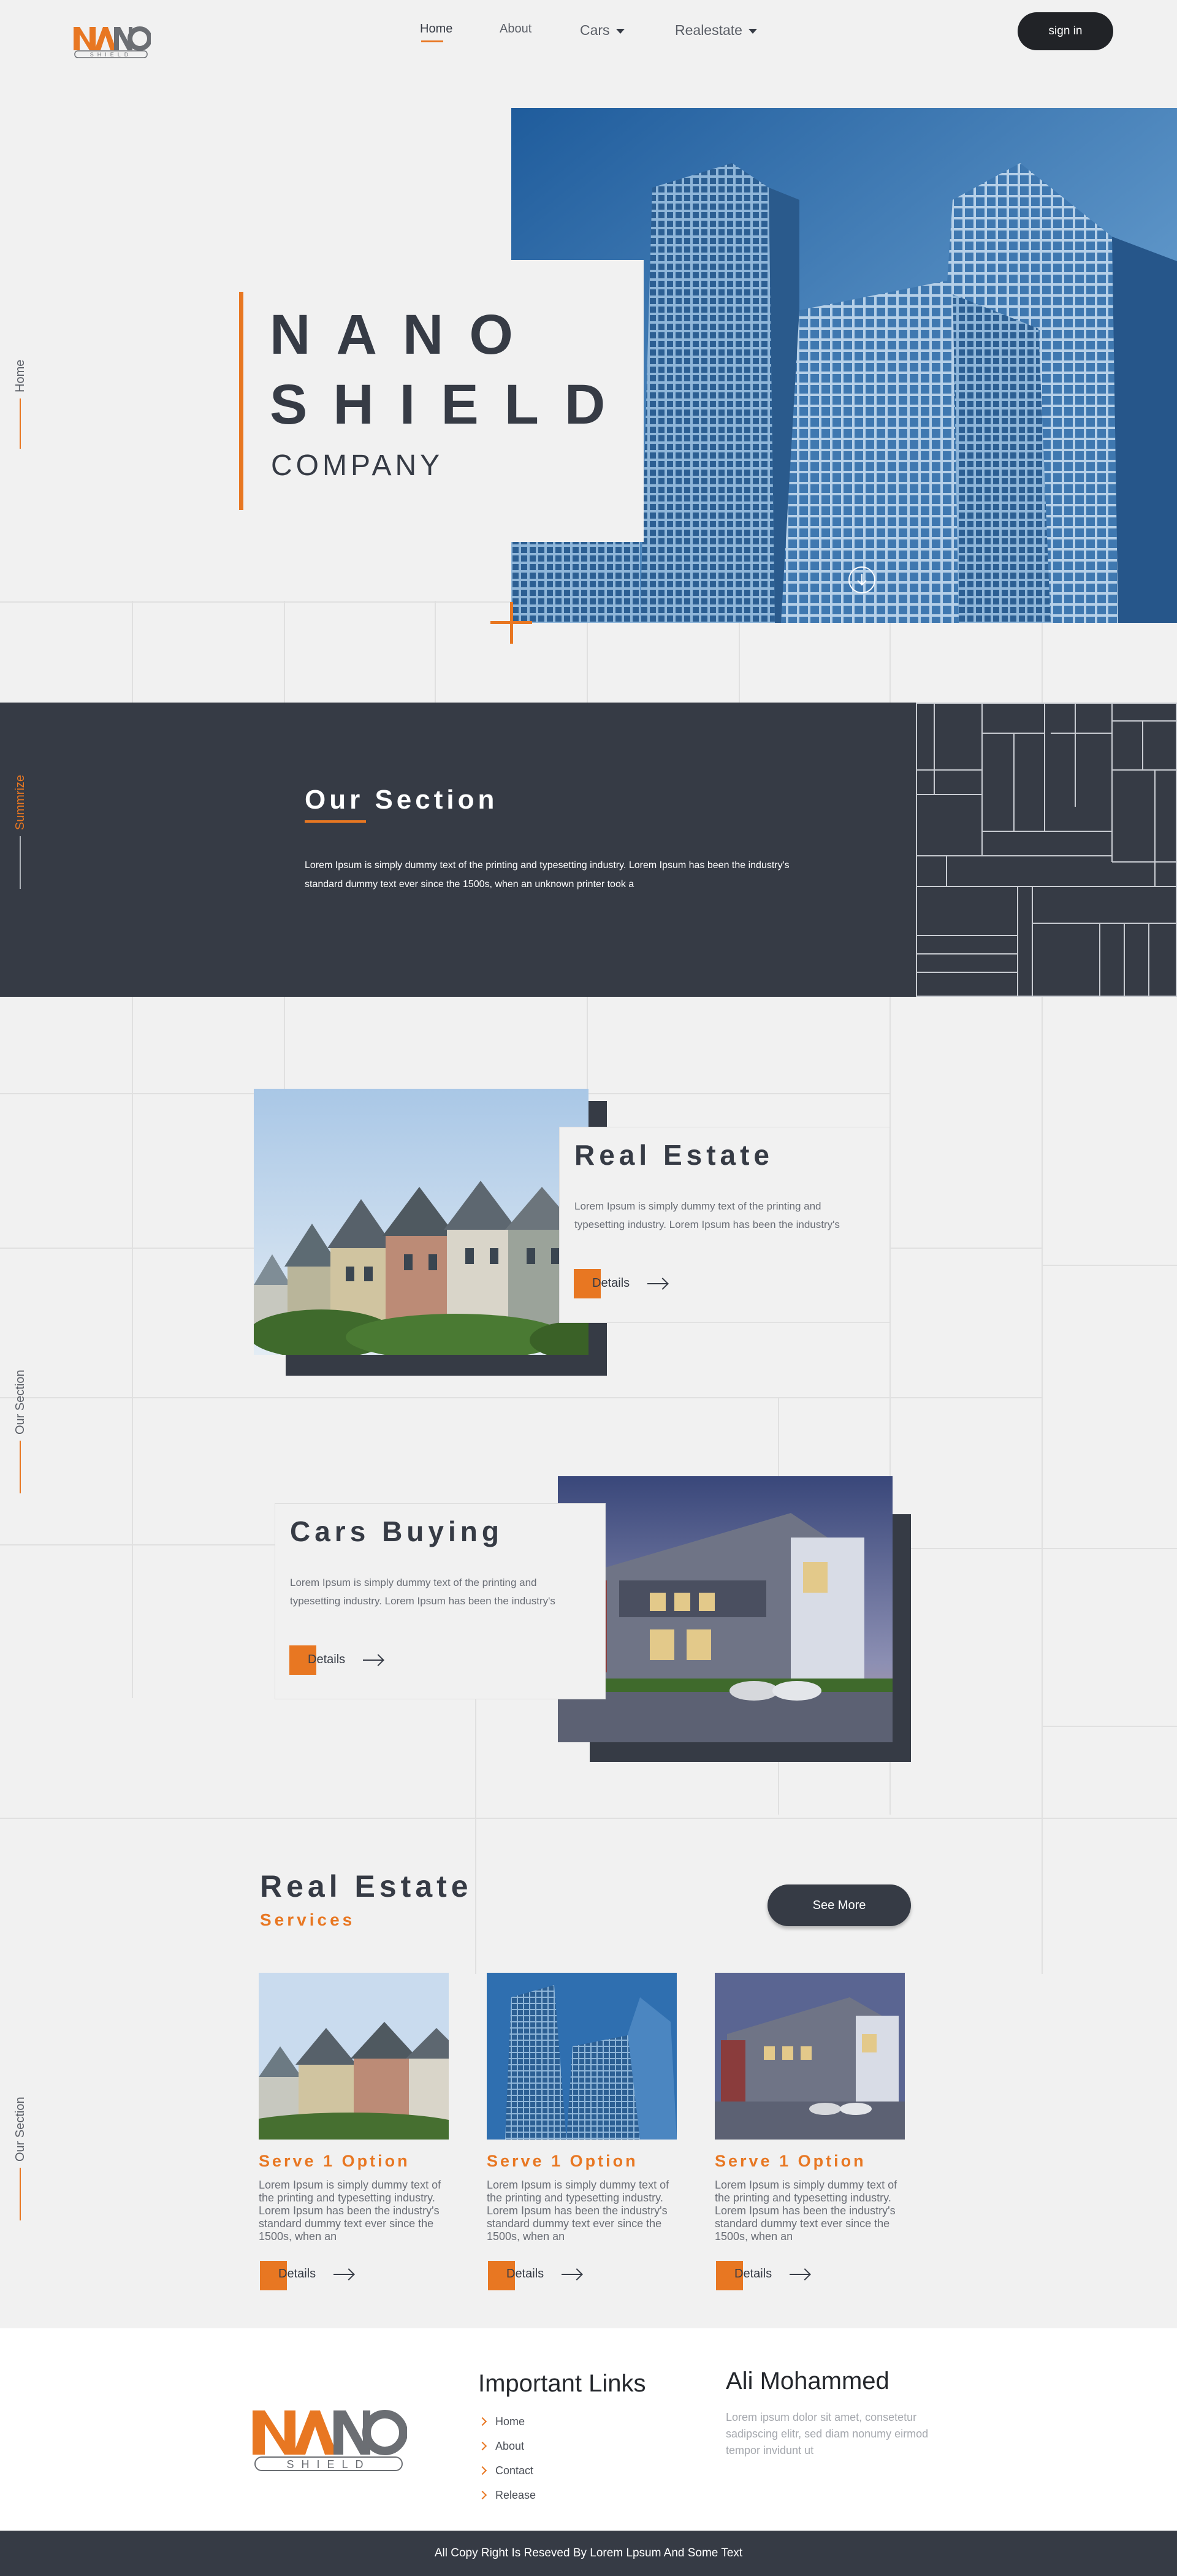 The width and height of the screenshot is (1177, 2576). I want to click on footer-logo: SHIELD, so click(329, 2436).